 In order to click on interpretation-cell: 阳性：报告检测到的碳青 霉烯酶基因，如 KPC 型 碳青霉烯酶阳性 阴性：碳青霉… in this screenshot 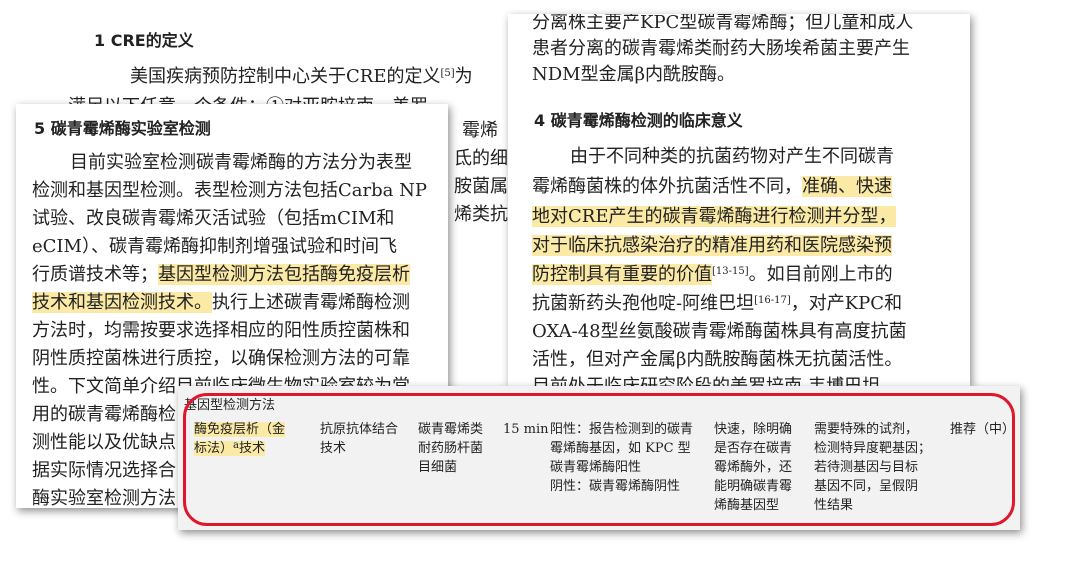, I will do `click(622, 458)`.